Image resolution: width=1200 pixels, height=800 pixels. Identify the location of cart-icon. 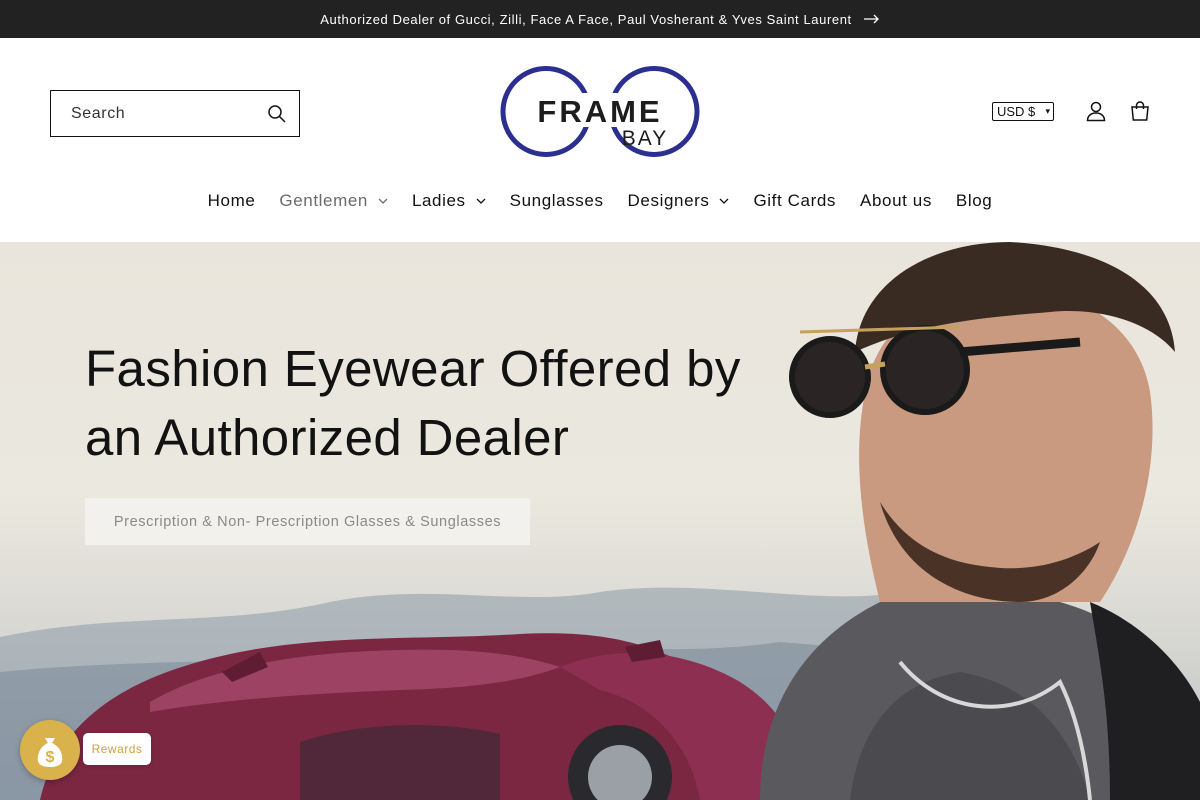
(1140, 111).